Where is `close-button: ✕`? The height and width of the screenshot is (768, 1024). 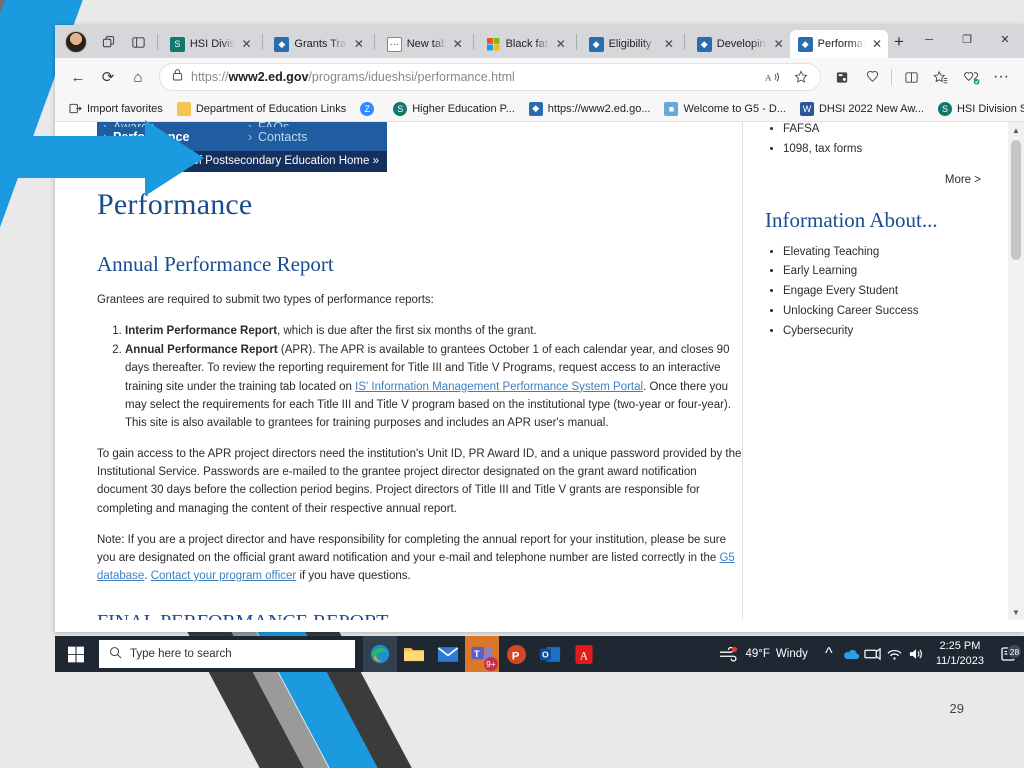 close-button: ✕ is located at coordinates (1005, 39).